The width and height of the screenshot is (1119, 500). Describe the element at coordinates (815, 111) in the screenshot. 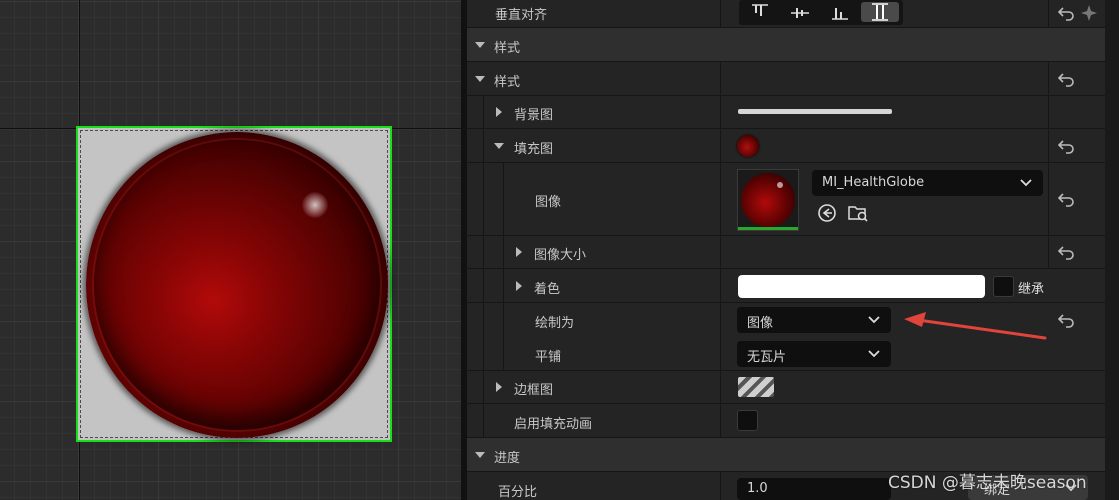

I see `background-image-preview` at that location.